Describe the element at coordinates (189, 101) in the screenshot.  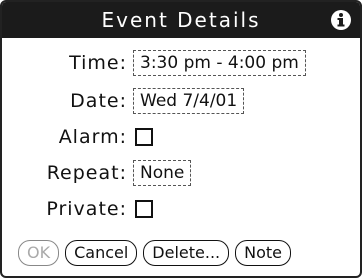
I see `date-field: Wed 7/4/01` at that location.